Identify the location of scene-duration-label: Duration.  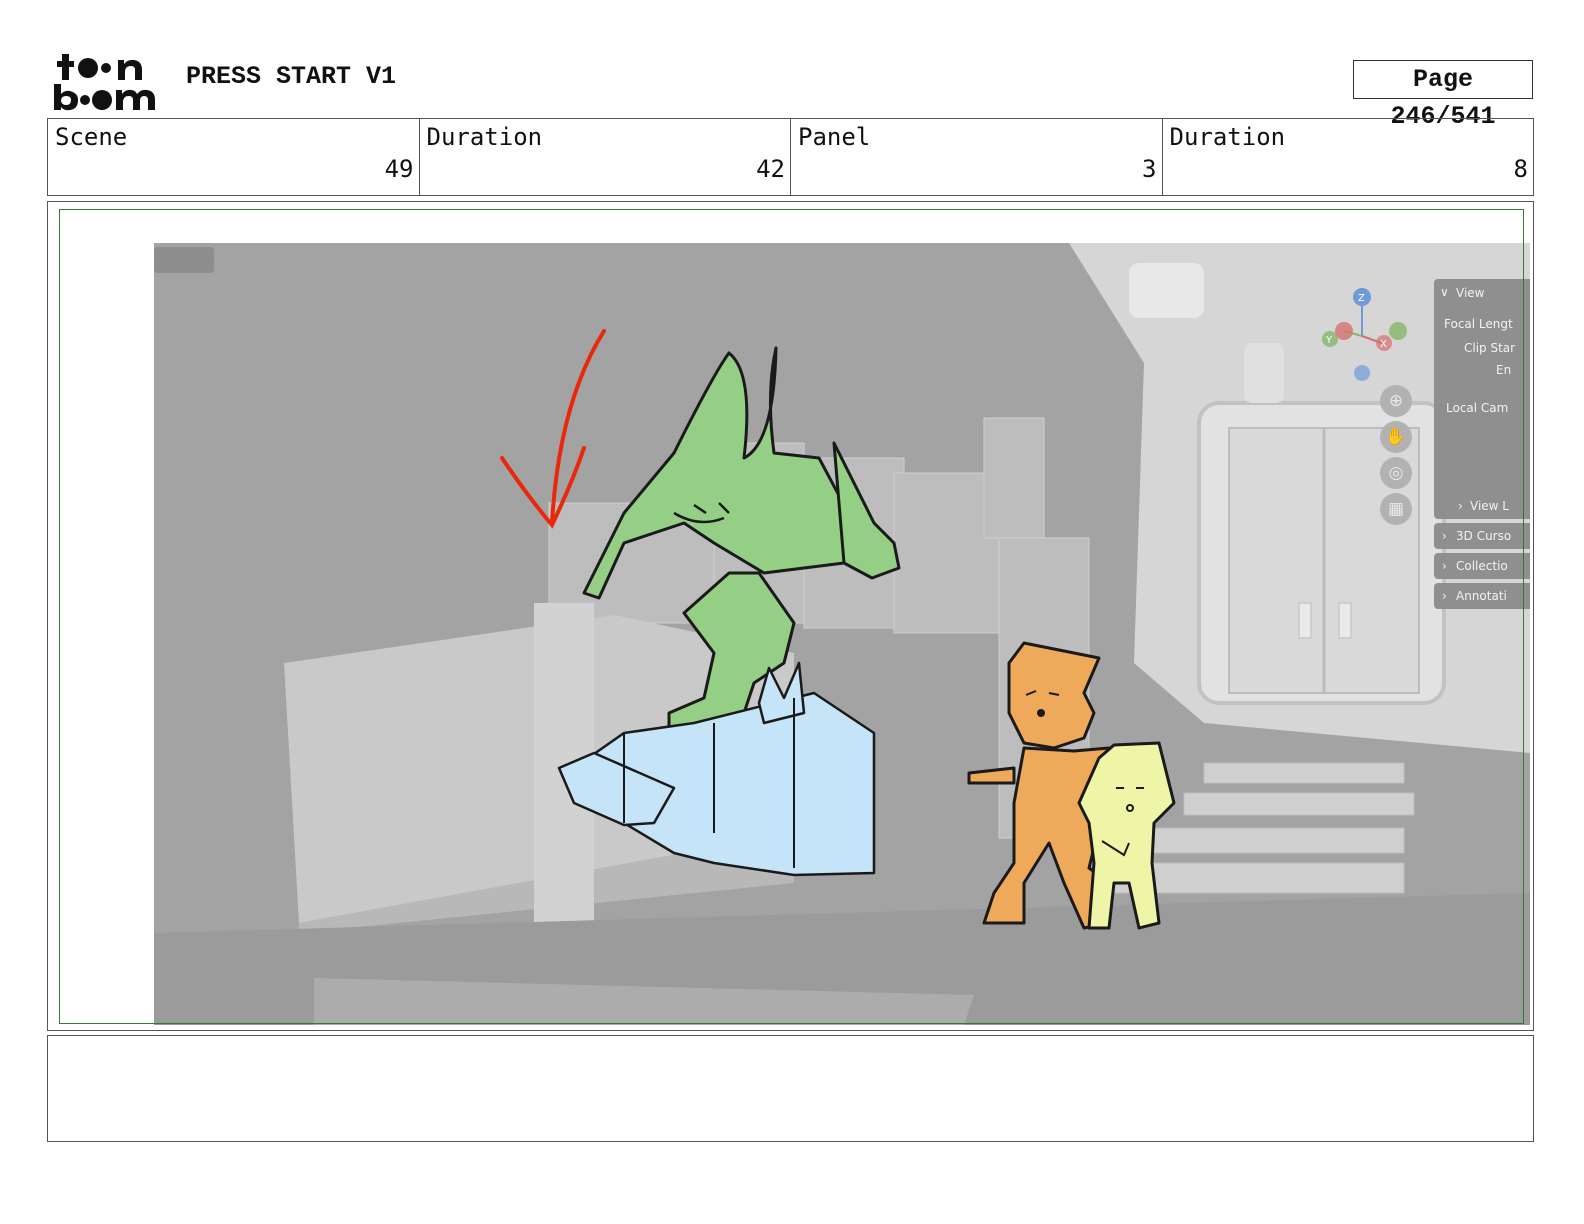
(484, 137).